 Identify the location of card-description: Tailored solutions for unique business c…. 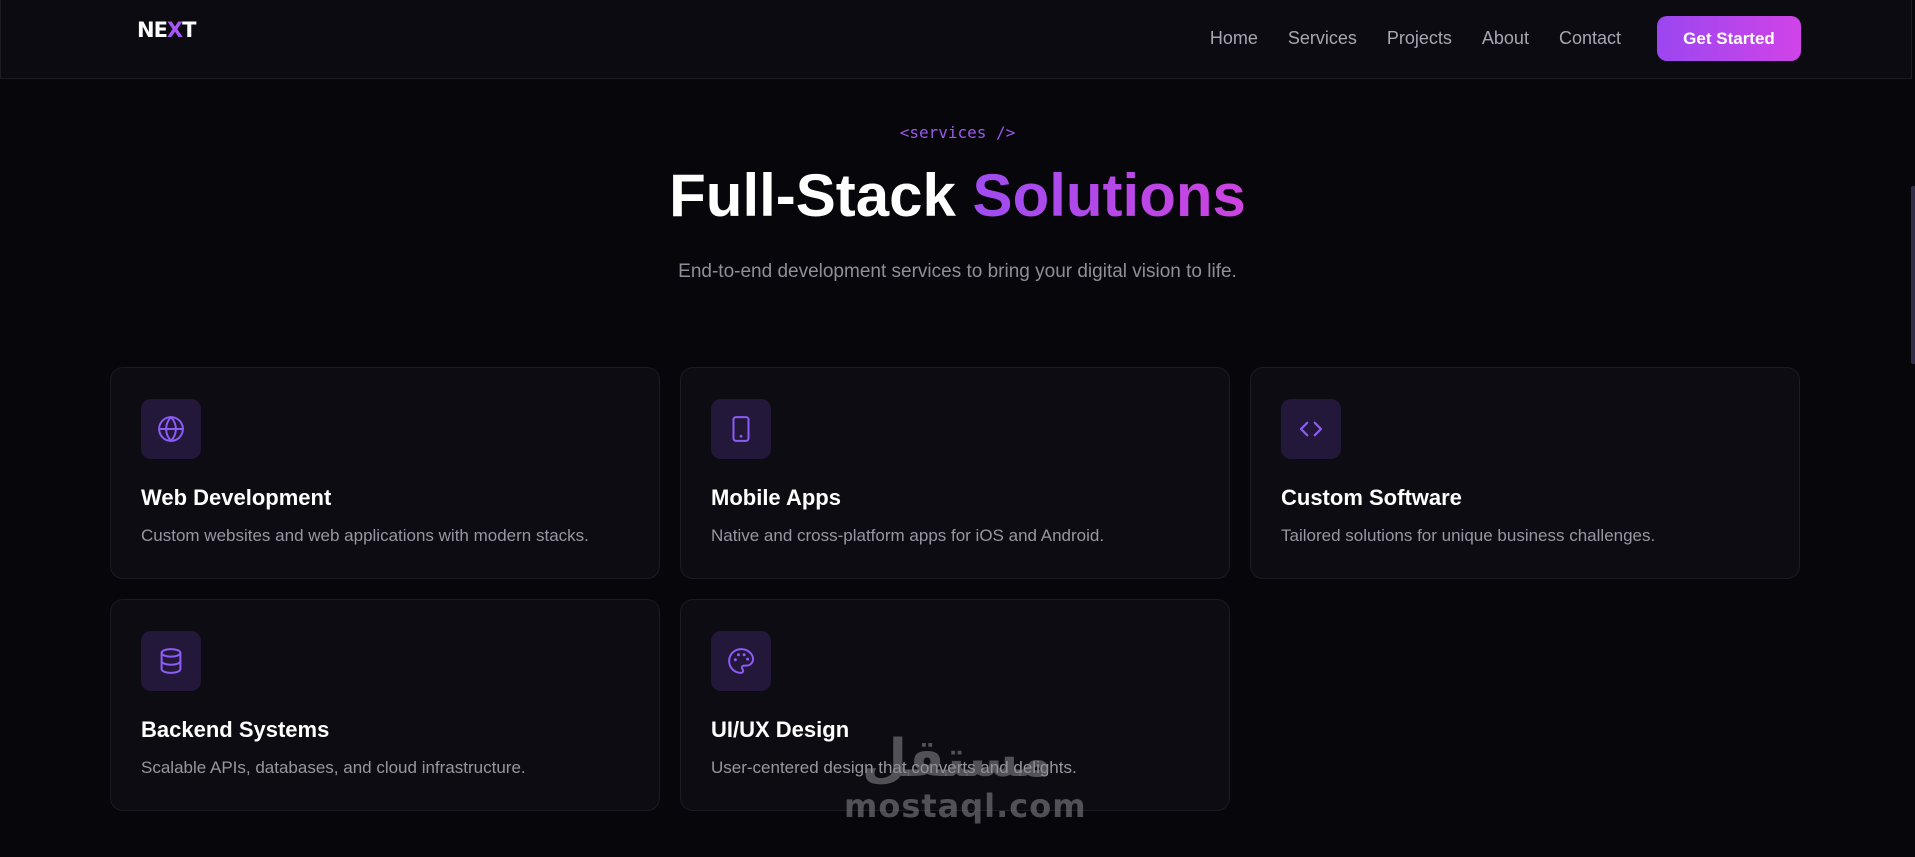
(1468, 535).